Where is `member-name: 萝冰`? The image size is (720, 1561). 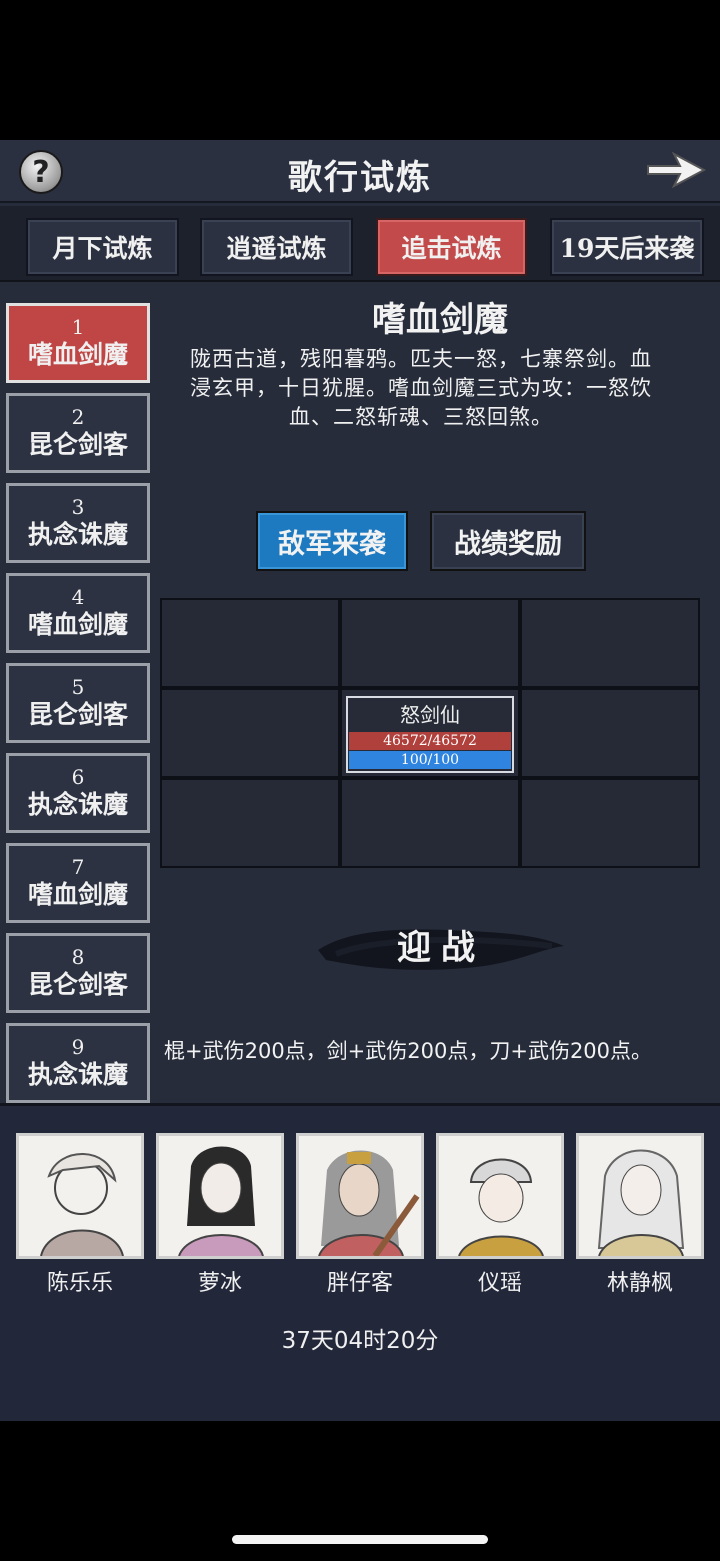
member-name: 萝冰 is located at coordinates (219, 1283).